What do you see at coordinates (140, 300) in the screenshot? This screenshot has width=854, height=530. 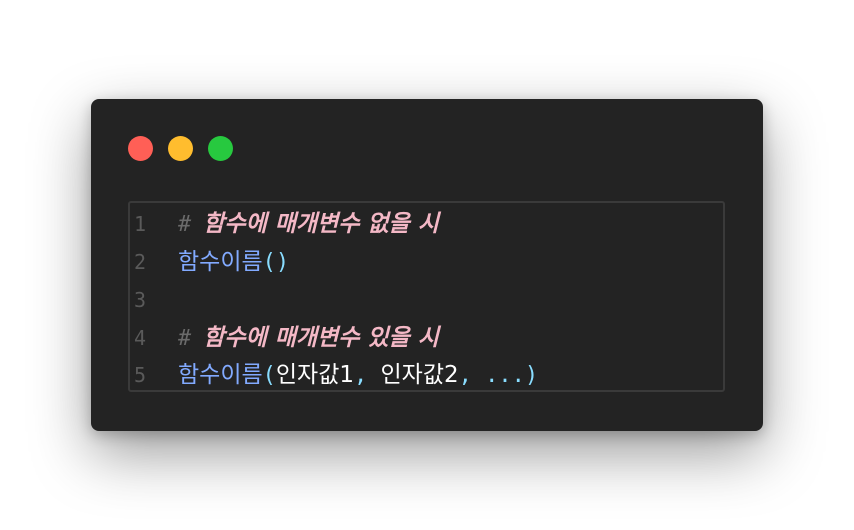 I see `line-number: 3` at bounding box center [140, 300].